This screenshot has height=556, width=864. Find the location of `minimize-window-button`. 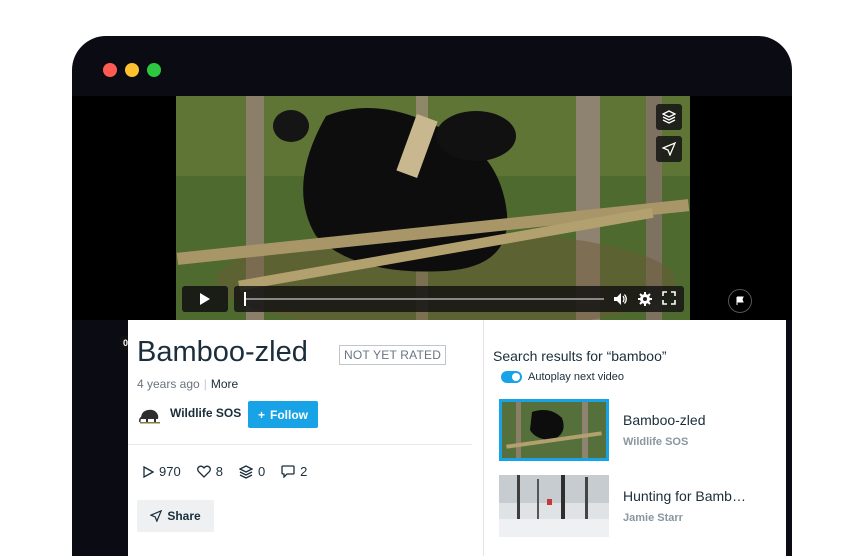

minimize-window-button is located at coordinates (132, 70).